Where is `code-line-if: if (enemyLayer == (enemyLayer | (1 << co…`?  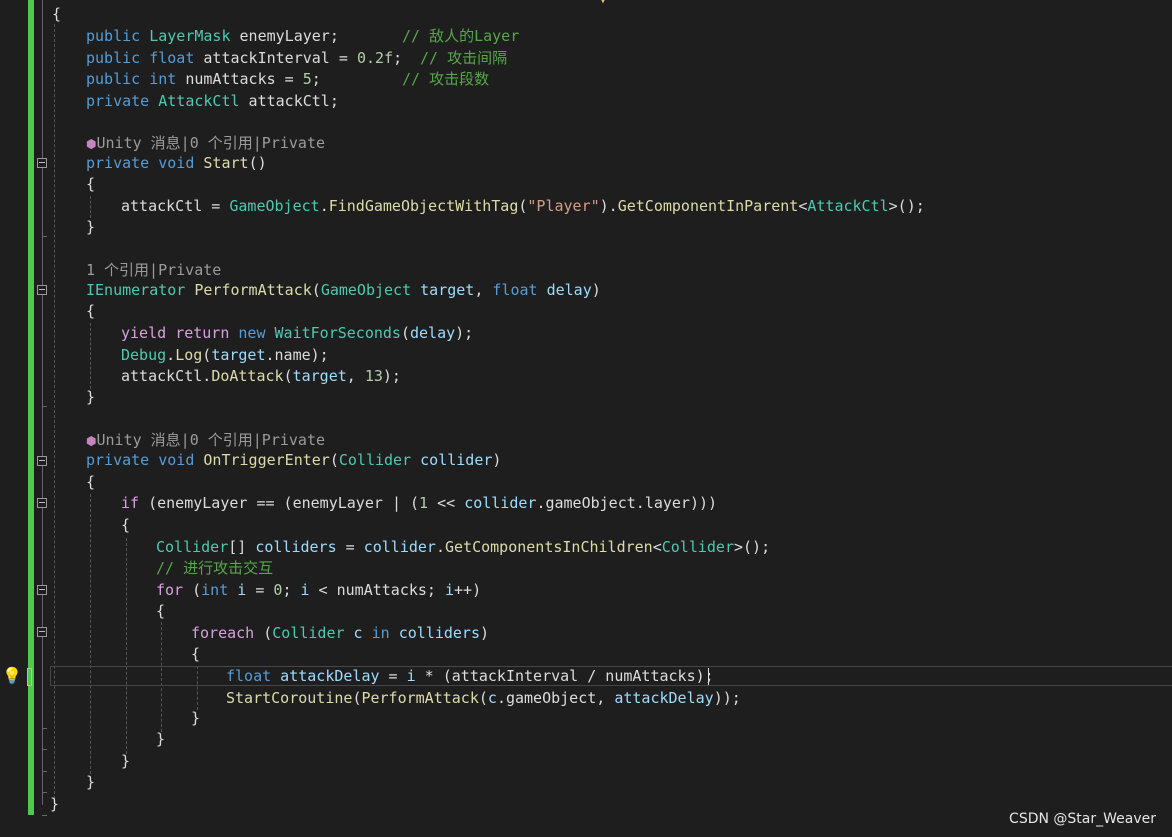
code-line-if: if (enemyLayer == (enemyLayer | (1 << co… is located at coordinates (419, 503).